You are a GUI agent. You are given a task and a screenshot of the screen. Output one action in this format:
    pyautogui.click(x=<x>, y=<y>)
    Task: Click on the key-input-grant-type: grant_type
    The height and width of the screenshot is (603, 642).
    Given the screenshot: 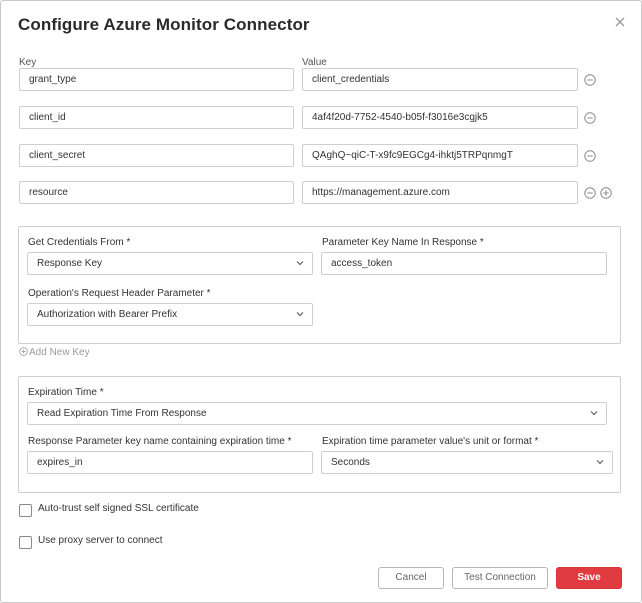 What is the action you would take?
    pyautogui.click(x=156, y=79)
    